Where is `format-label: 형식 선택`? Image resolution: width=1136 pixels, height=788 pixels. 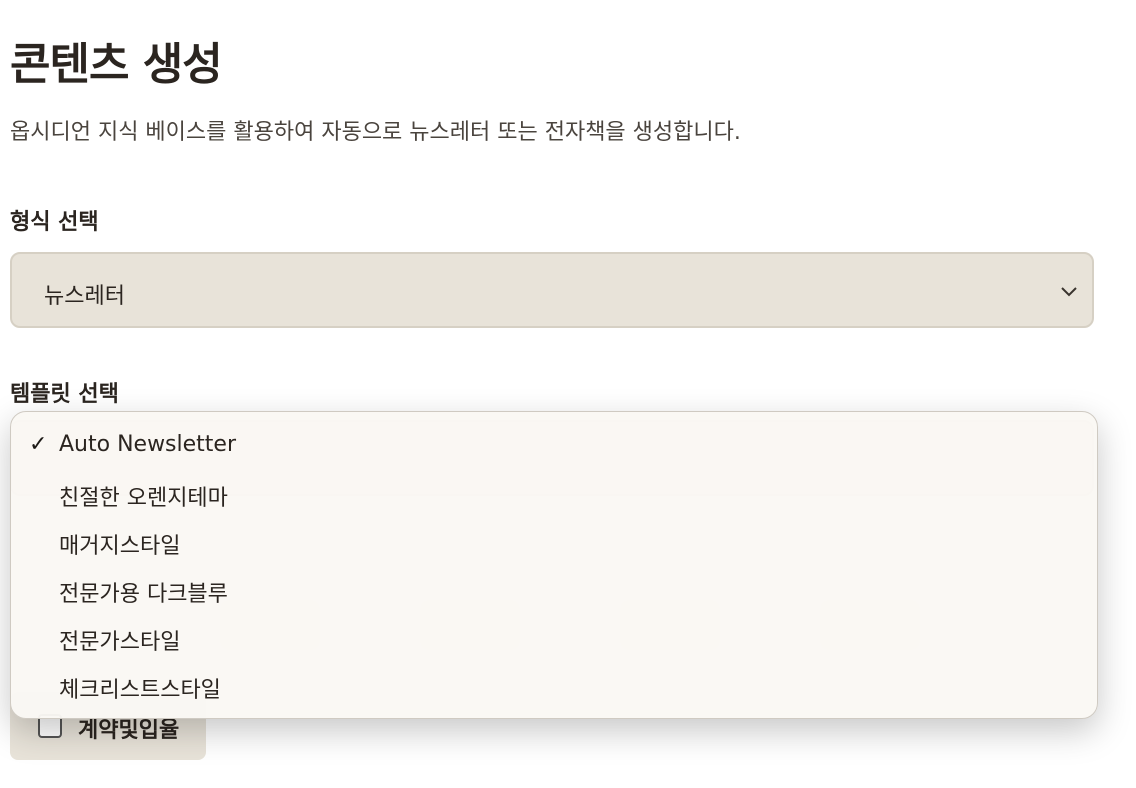
format-label: 형식 선택 is located at coordinates (54, 222).